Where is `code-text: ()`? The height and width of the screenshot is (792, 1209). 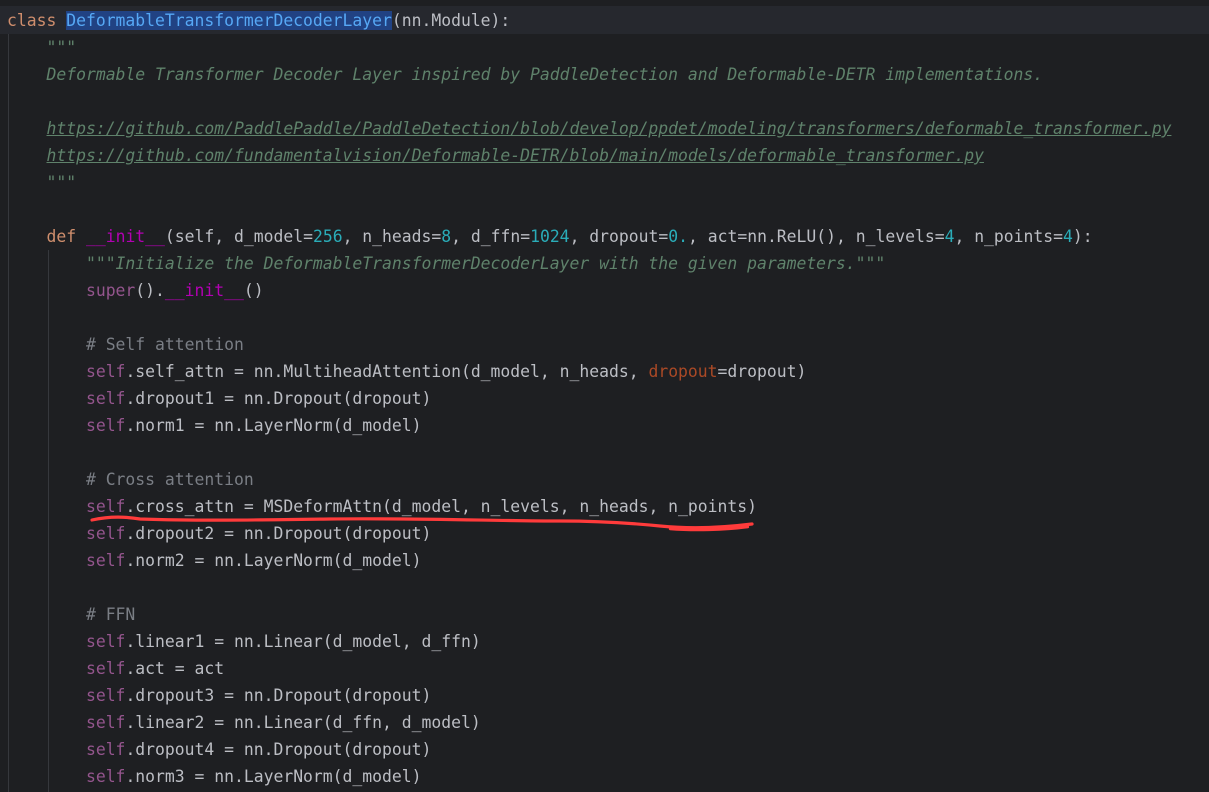 code-text: () is located at coordinates (253, 290).